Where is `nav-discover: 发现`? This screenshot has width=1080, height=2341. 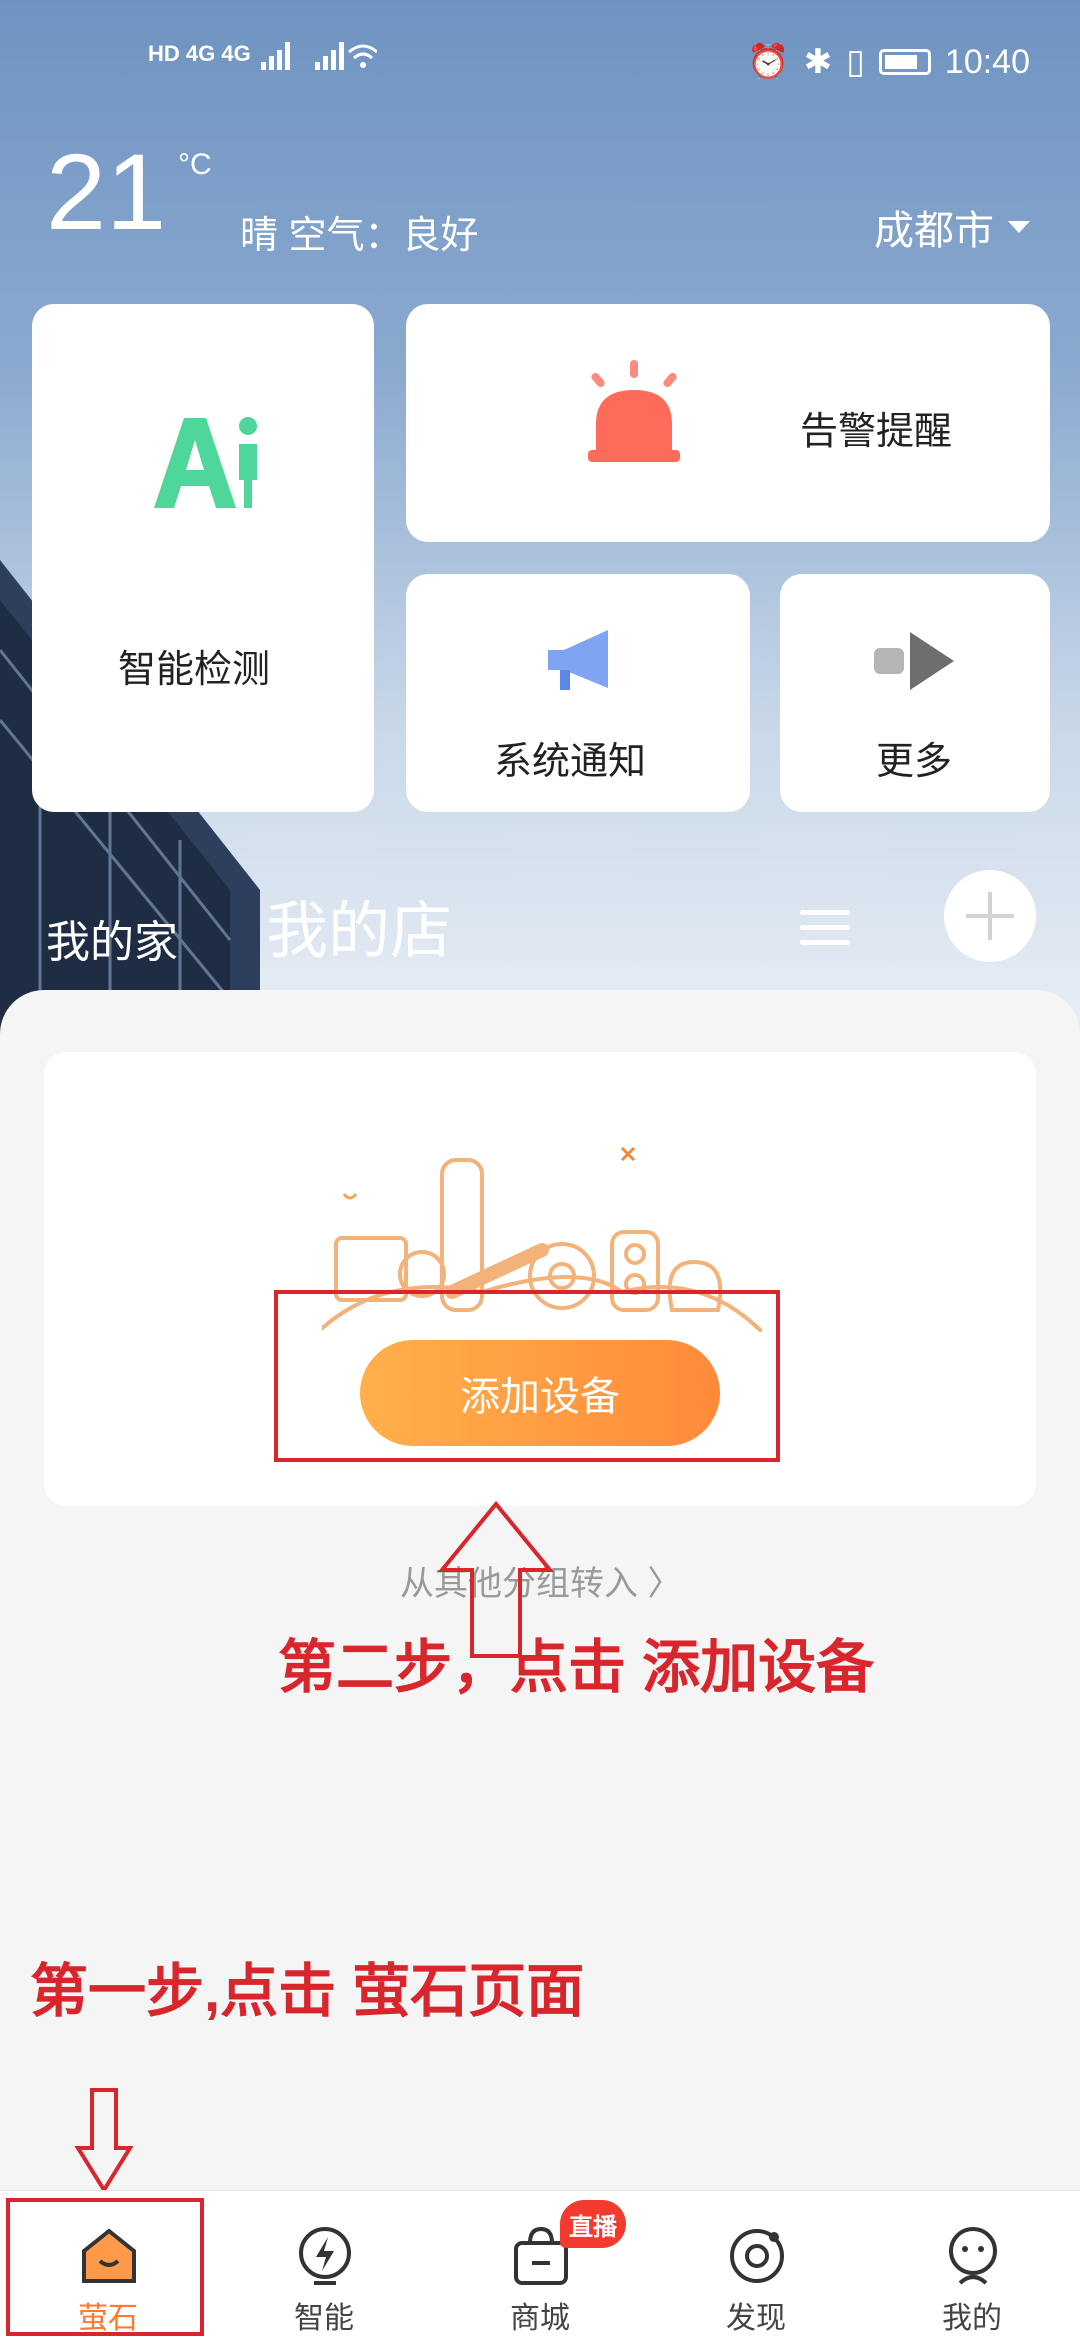
nav-discover: 发现 is located at coordinates (756, 2266).